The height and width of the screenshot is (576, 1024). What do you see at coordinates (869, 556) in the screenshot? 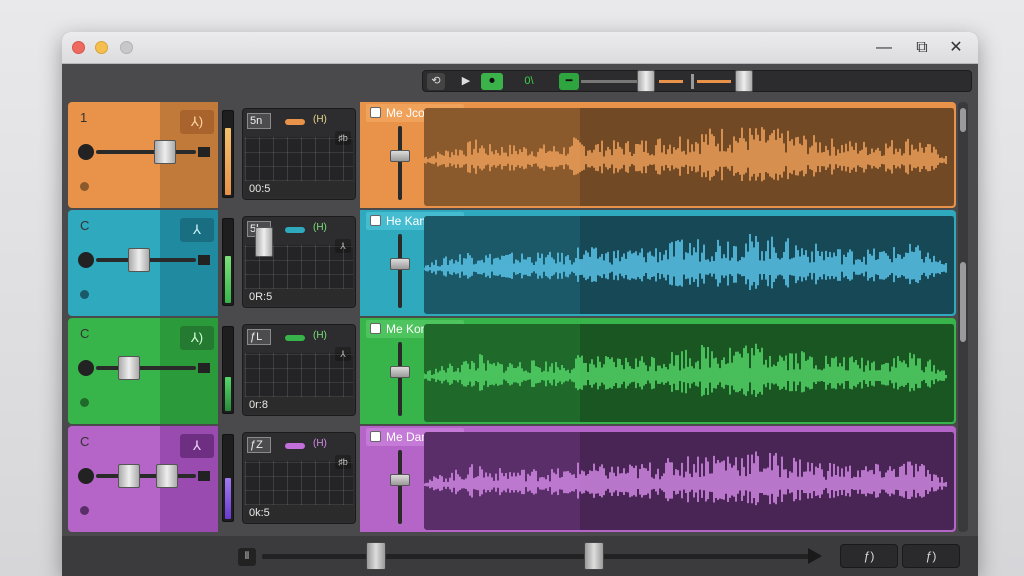
I see `bottom-right-button-1: ƒ)` at bounding box center [869, 556].